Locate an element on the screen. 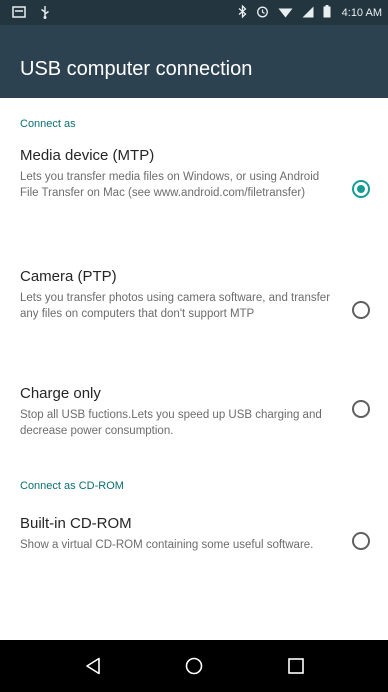 Image resolution: width=388 pixels, height=692 pixels. battery-icon is located at coordinates (327, 13).